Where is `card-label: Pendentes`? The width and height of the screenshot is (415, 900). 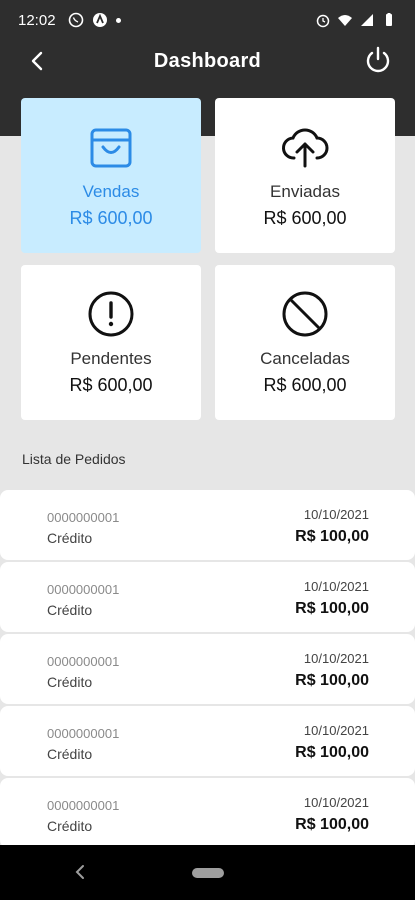
card-label: Pendentes is located at coordinates (111, 358).